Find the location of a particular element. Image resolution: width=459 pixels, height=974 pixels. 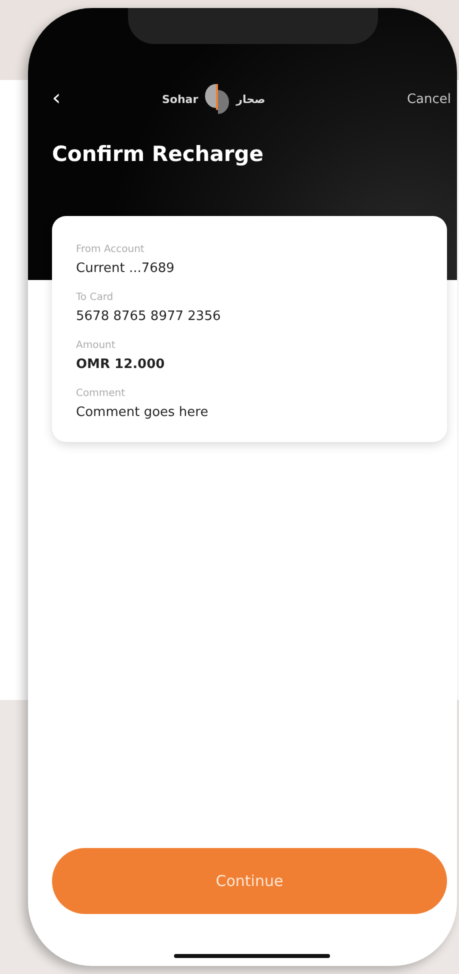

field-value: Current ...7689 is located at coordinates (126, 268).